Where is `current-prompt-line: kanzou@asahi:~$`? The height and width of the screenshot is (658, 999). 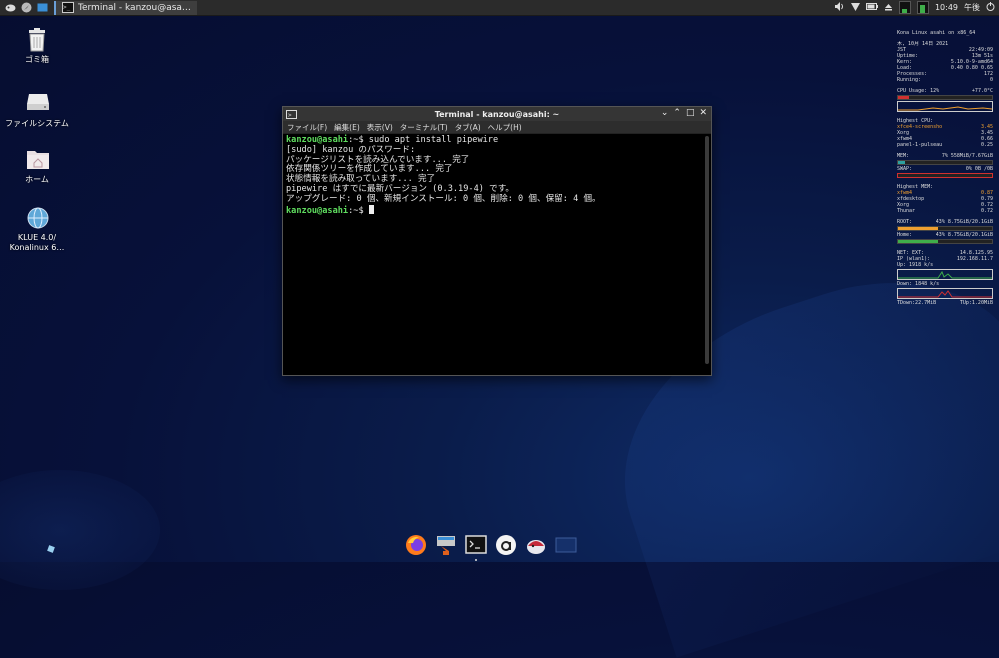 current-prompt-line: kanzou@asahi:~$ is located at coordinates (497, 210).